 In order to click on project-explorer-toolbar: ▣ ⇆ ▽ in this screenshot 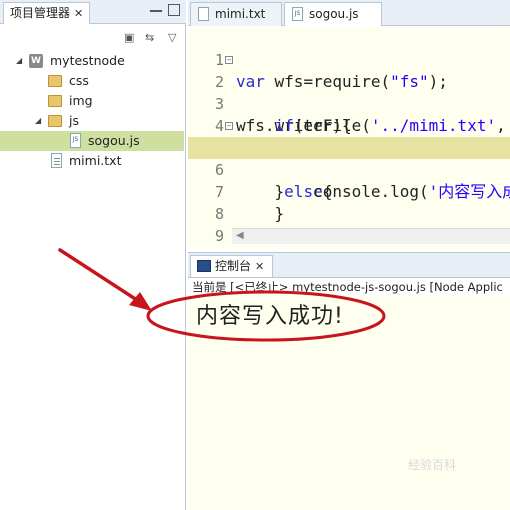, I will do `click(93, 37)`.